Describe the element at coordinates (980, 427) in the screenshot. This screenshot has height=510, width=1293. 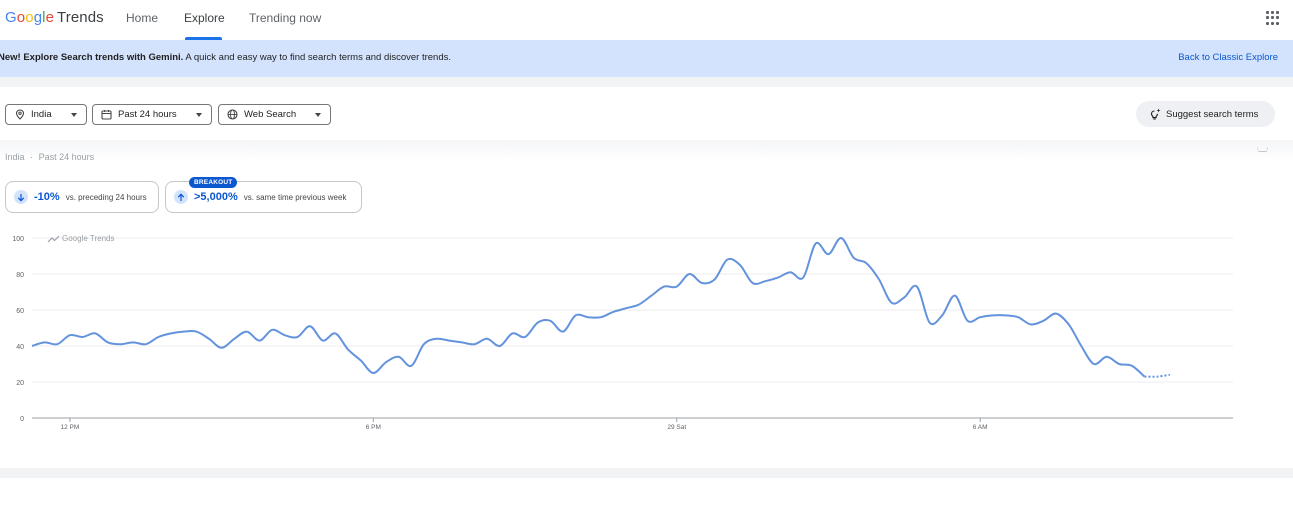
I see `x-tick-label: 6 AM` at that location.